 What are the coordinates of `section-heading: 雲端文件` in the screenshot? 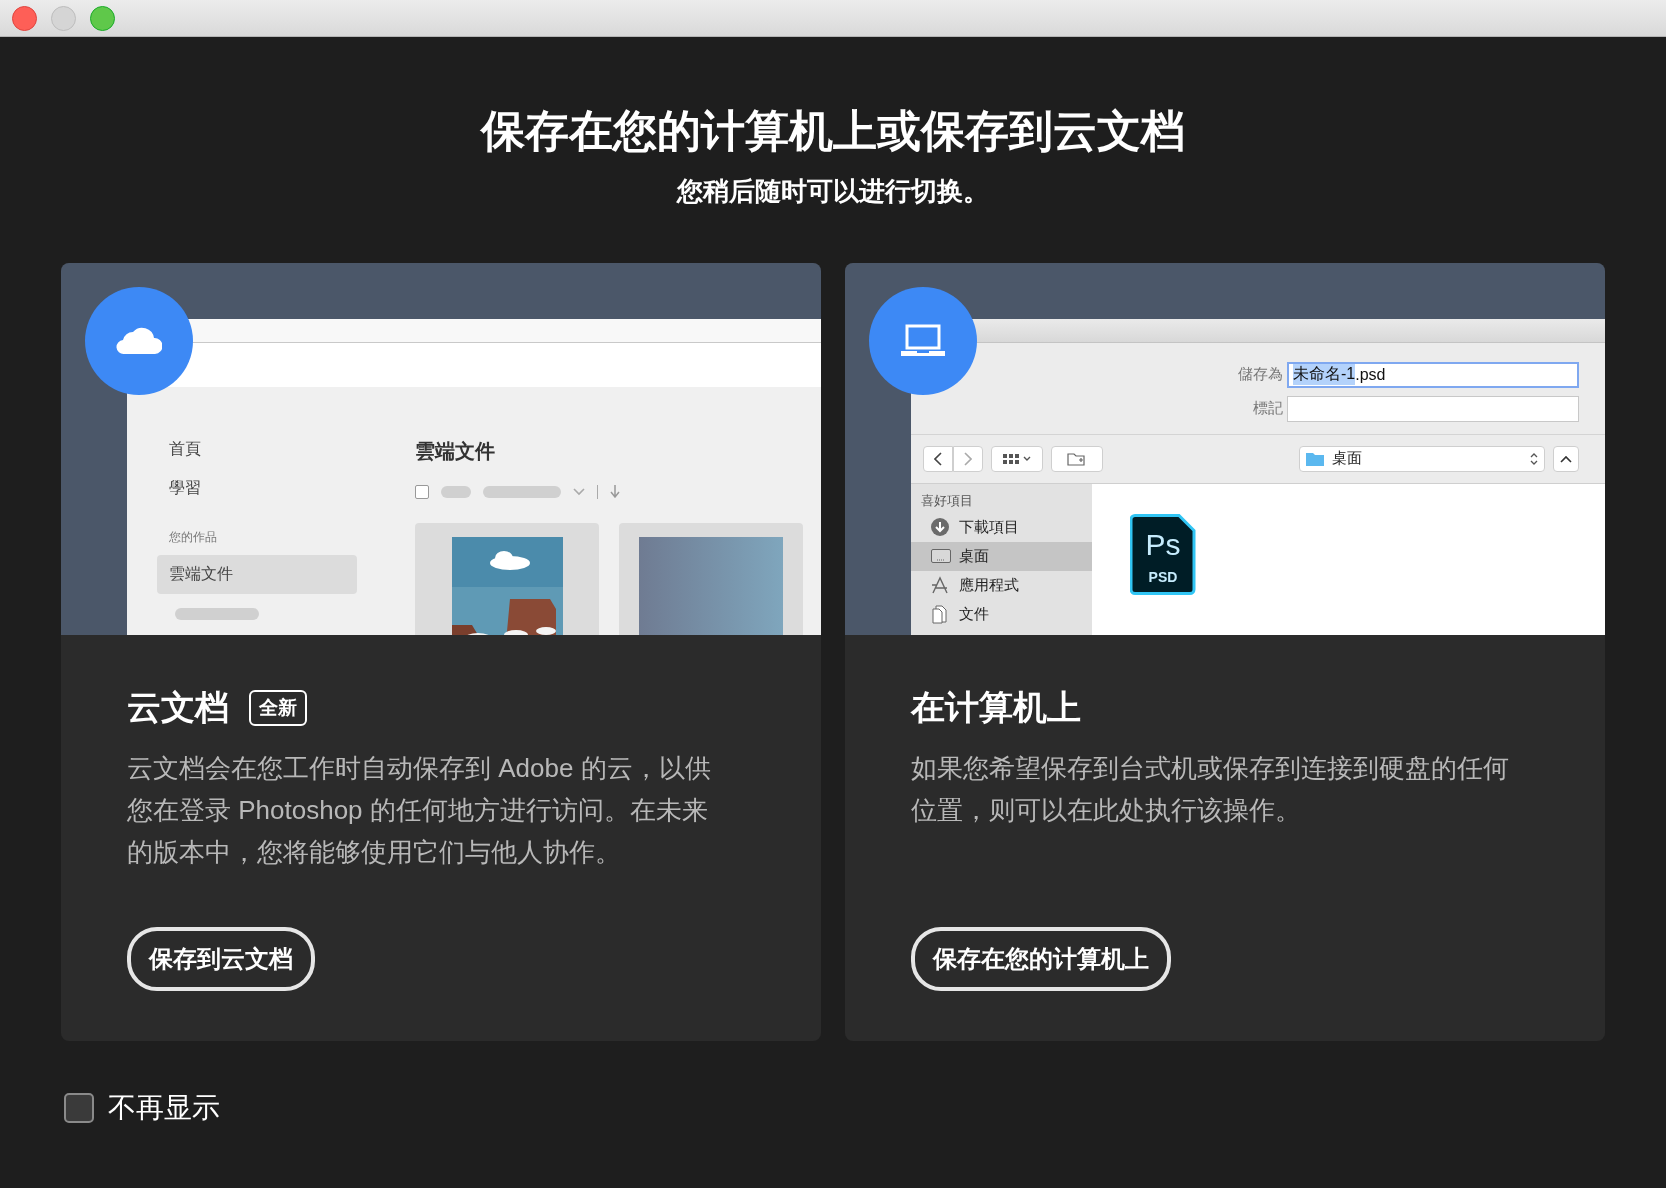 It's located at (455, 451).